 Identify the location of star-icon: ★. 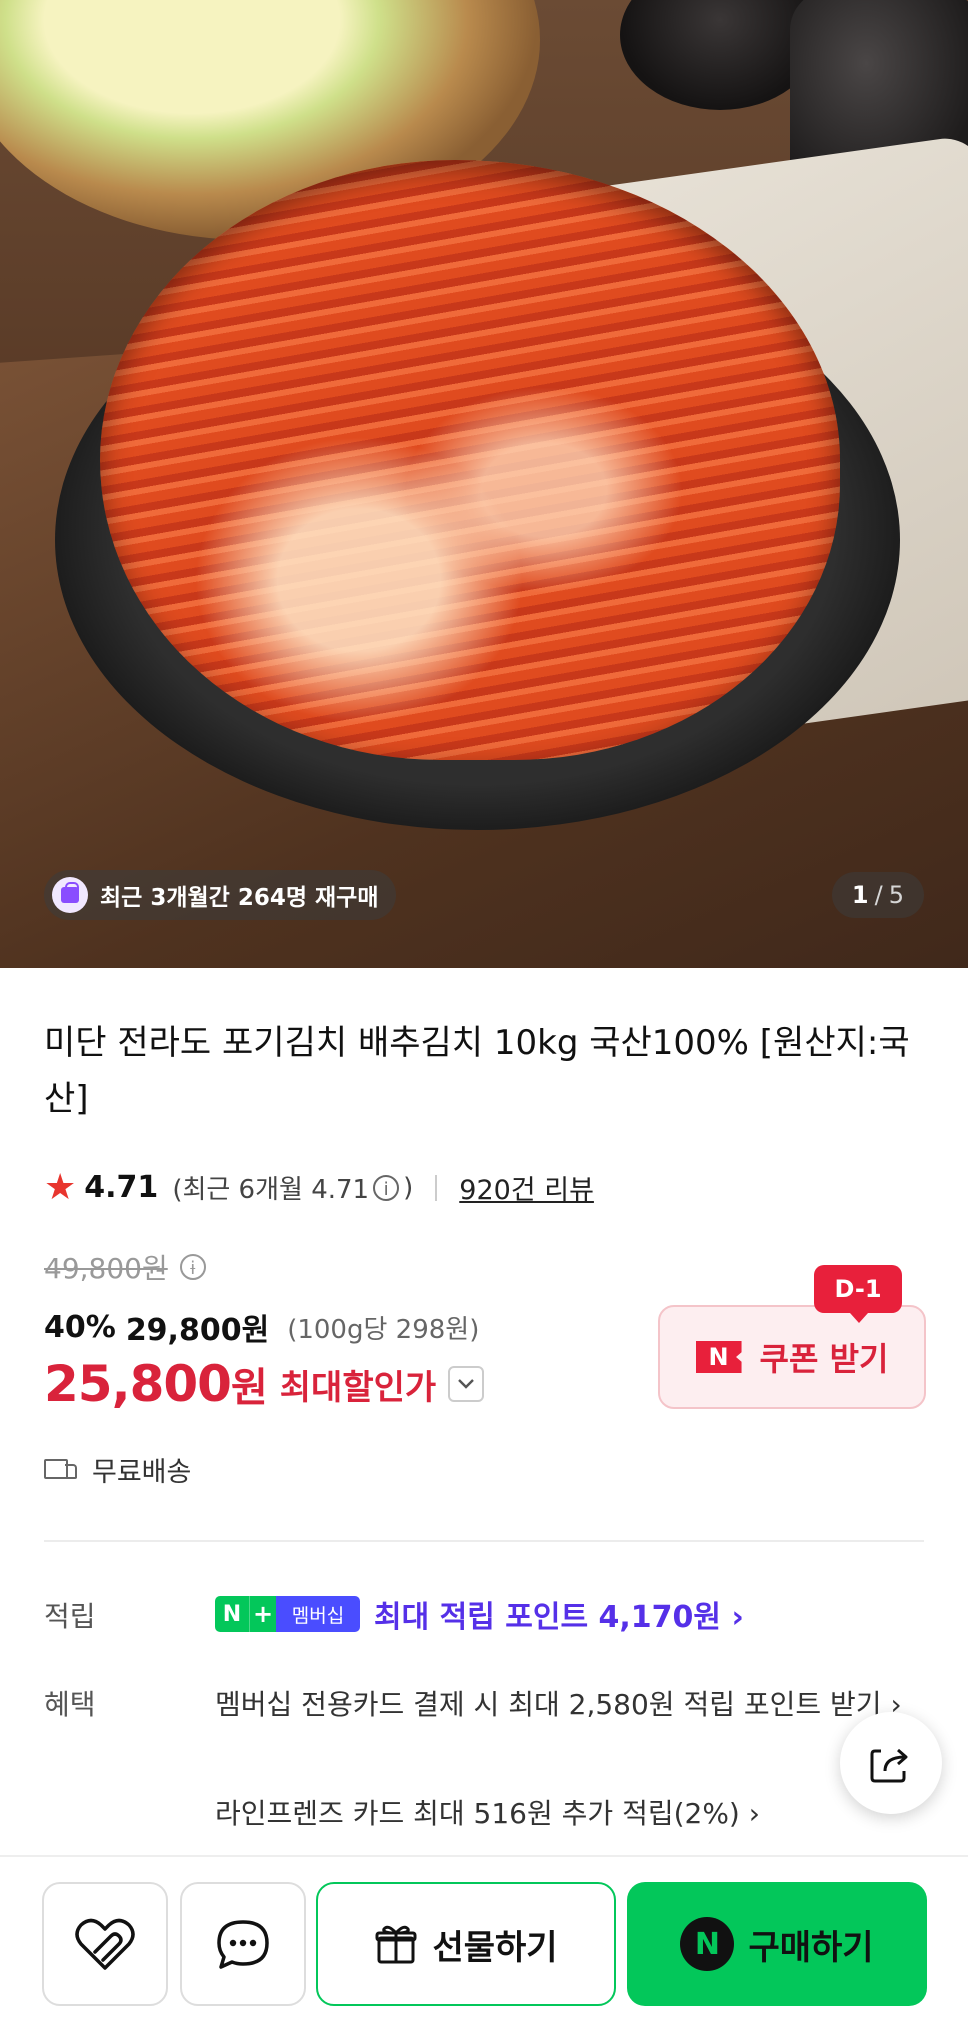
(60, 1187).